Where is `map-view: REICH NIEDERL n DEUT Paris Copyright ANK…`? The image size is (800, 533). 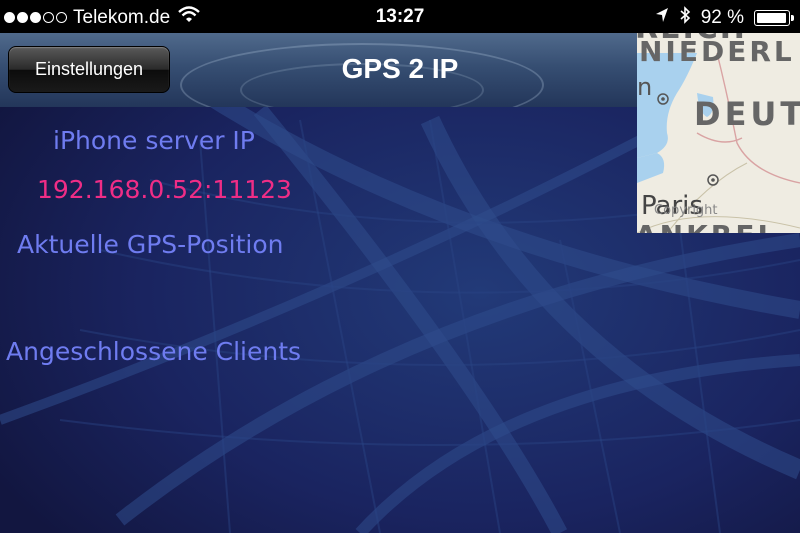 map-view: REICH NIEDERL n DEUT Paris Copyright ANK… is located at coordinates (718, 133).